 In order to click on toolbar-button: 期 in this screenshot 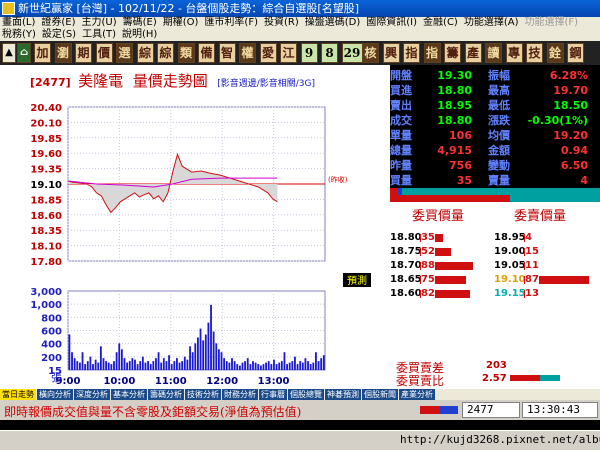, I will do `click(83, 53)`.